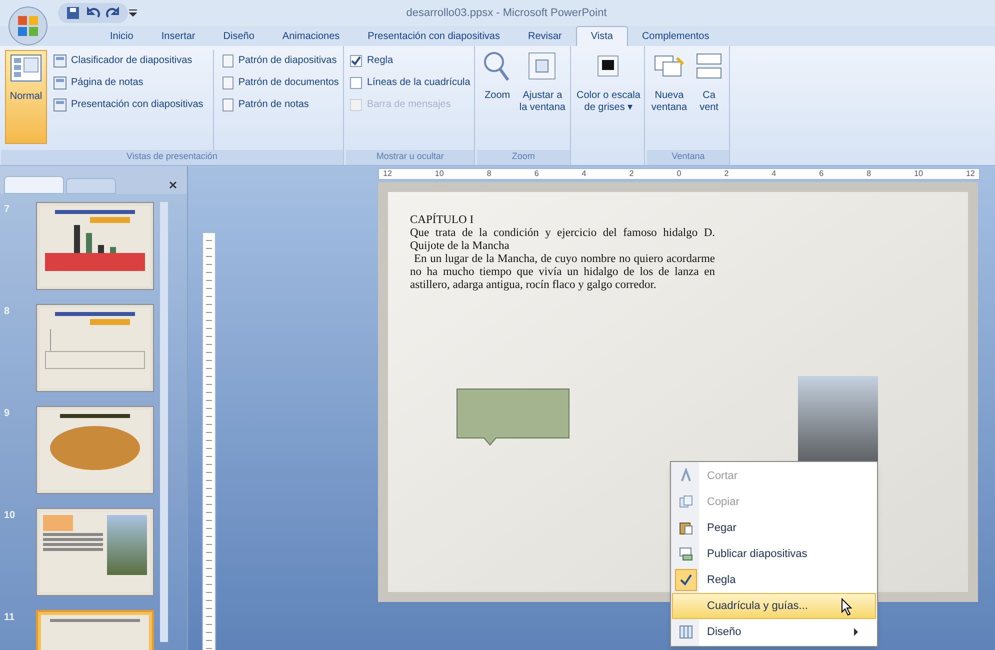 This screenshot has width=995, height=650. I want to click on slide-paragraph: Que trata de la condición y ejercicio del famoso hidalgo D. Quijote de la Mancha, so click(562, 240).